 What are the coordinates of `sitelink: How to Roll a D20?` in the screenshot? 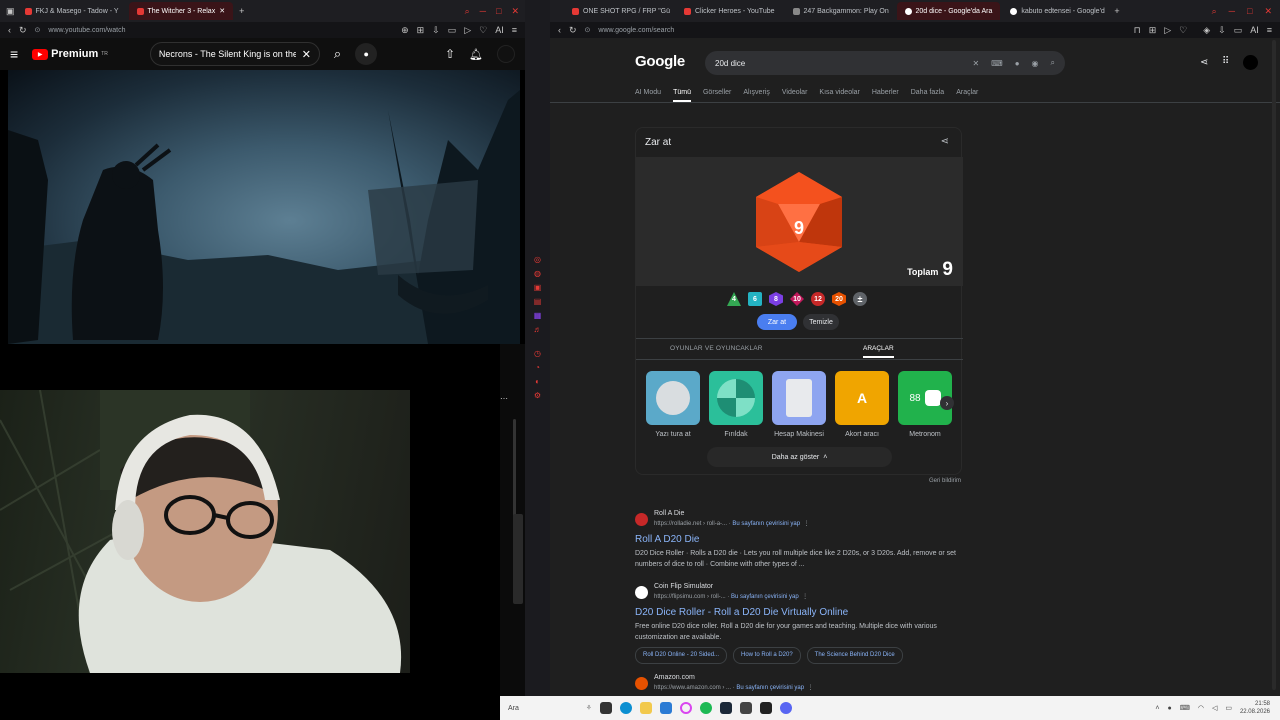 It's located at (767, 655).